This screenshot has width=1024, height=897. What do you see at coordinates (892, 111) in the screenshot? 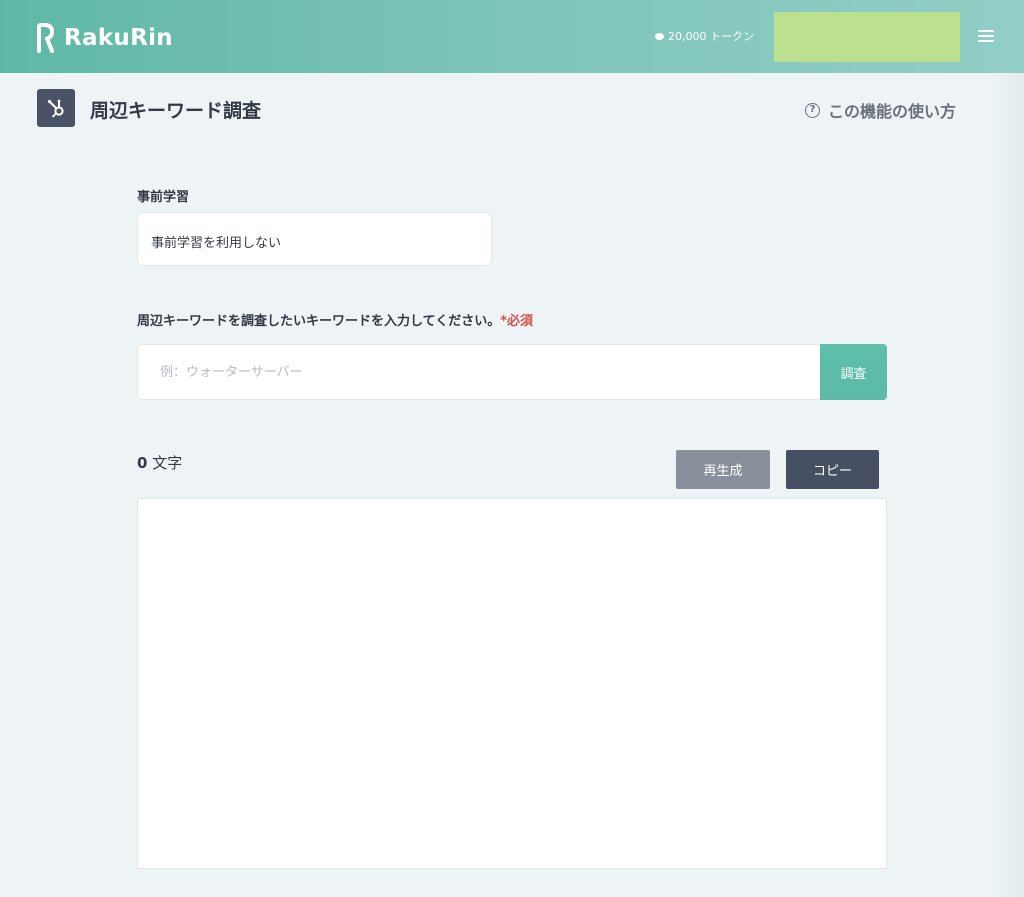
I see `help-link-label: この機能の使い方` at bounding box center [892, 111].